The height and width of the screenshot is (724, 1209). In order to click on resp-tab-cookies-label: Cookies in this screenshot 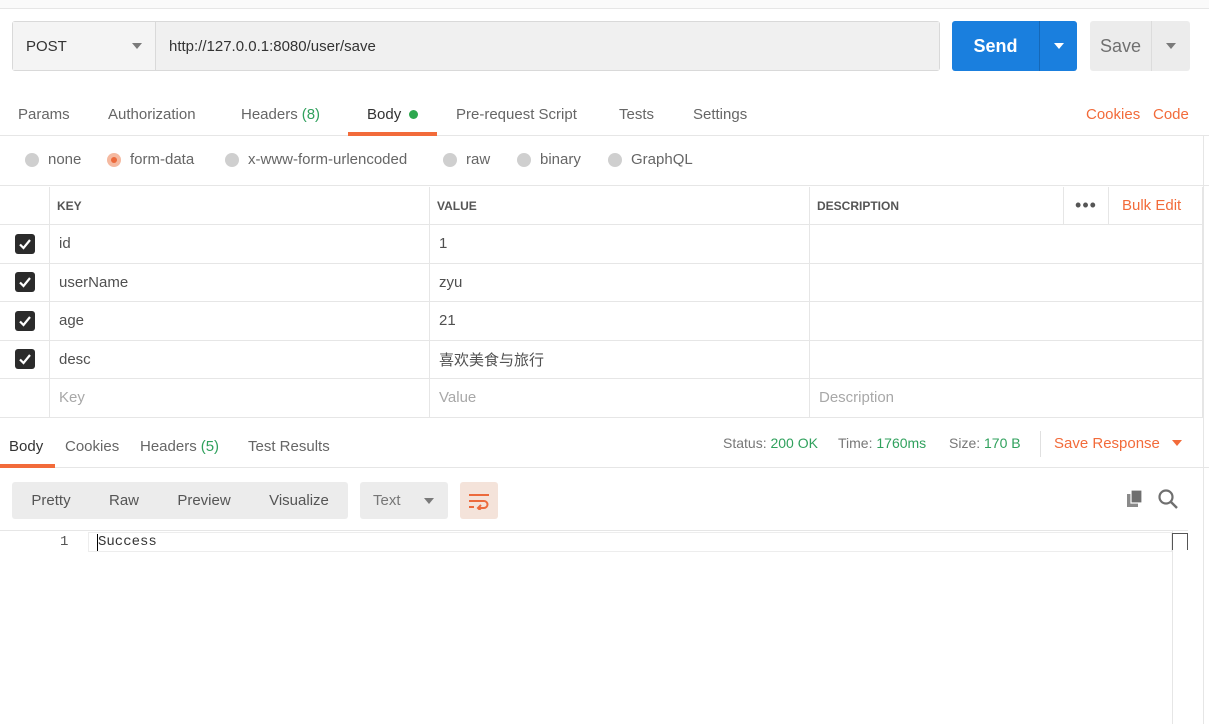, I will do `click(92, 446)`.